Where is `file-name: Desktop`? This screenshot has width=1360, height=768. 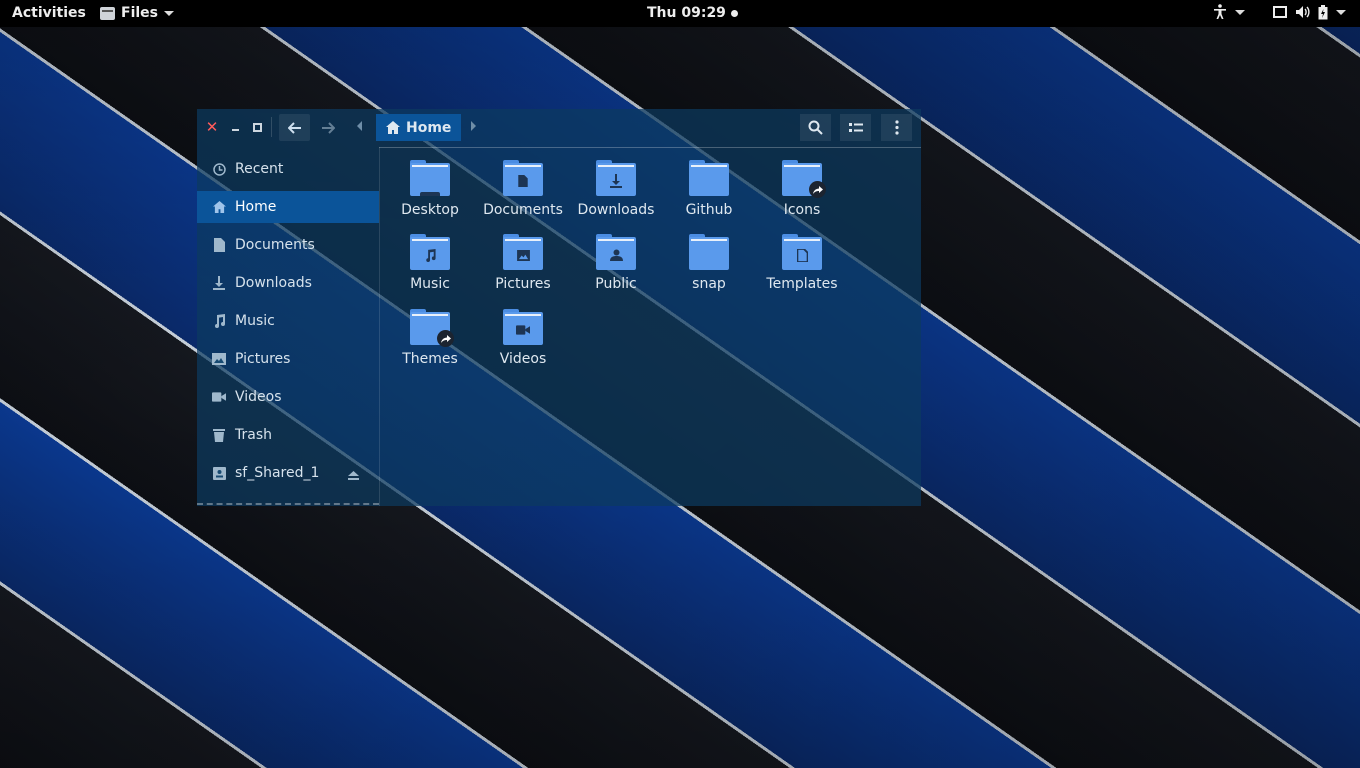
file-name: Desktop is located at coordinates (430, 210).